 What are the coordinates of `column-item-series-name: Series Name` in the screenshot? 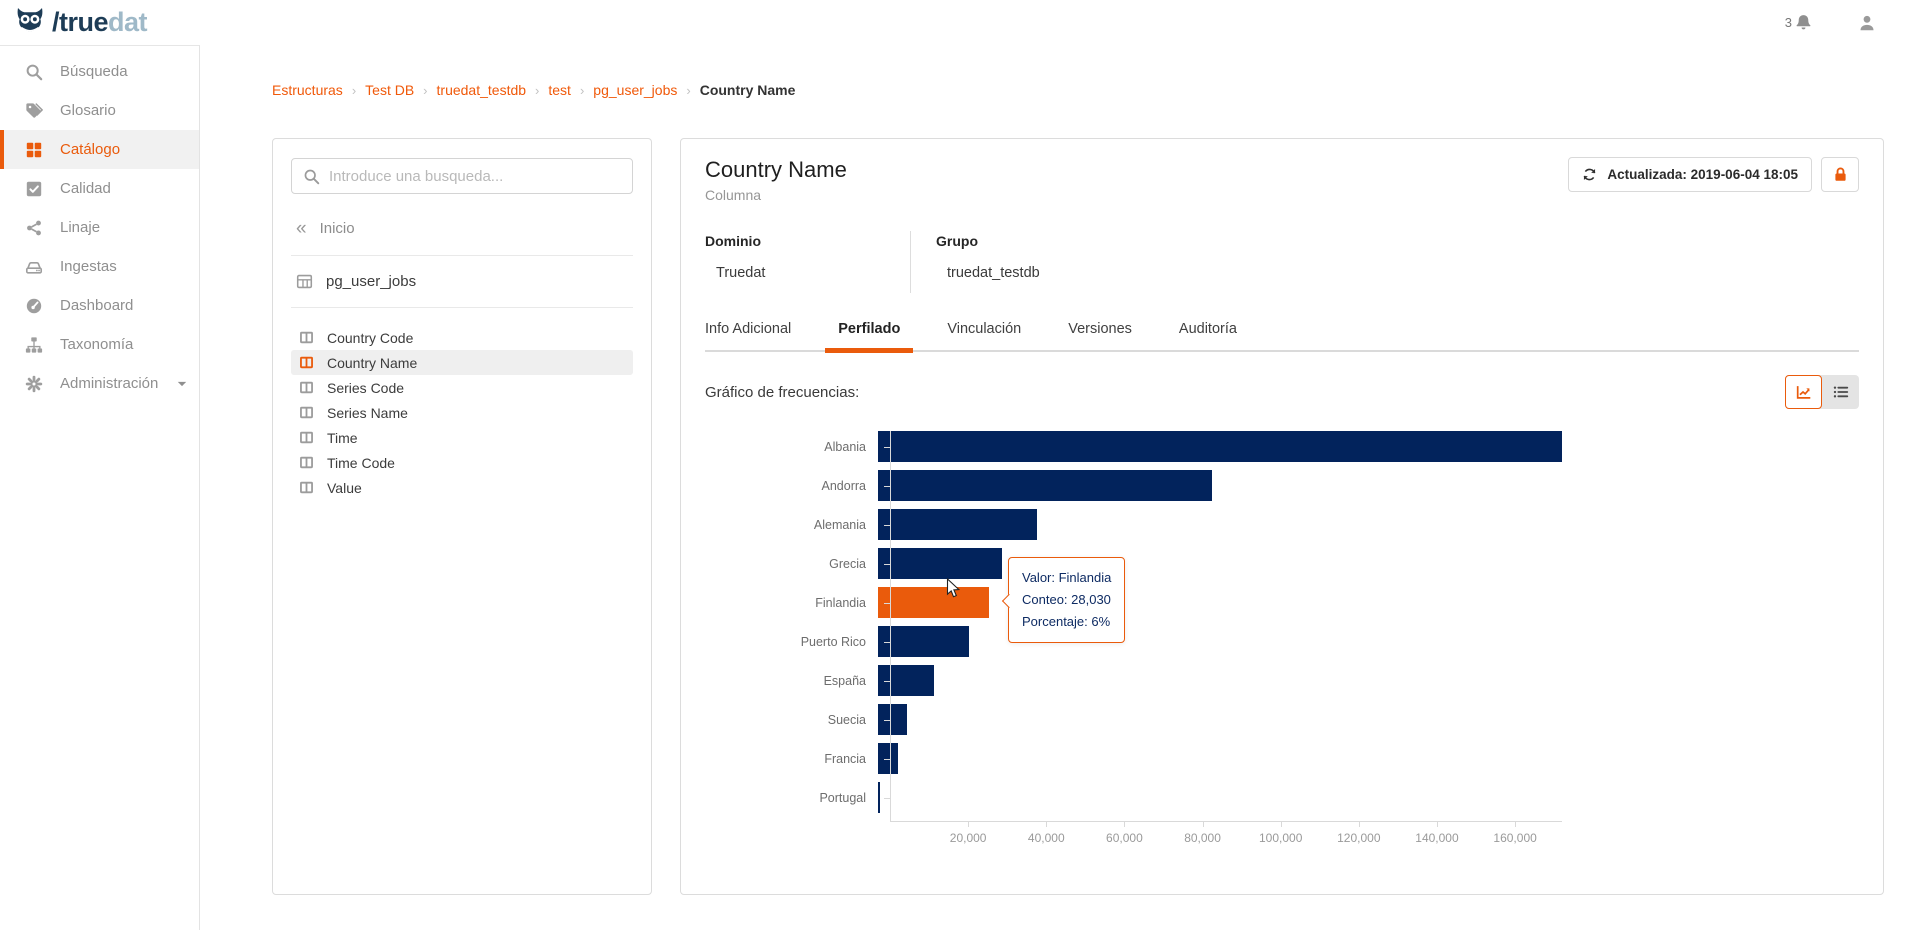 It's located at (462, 412).